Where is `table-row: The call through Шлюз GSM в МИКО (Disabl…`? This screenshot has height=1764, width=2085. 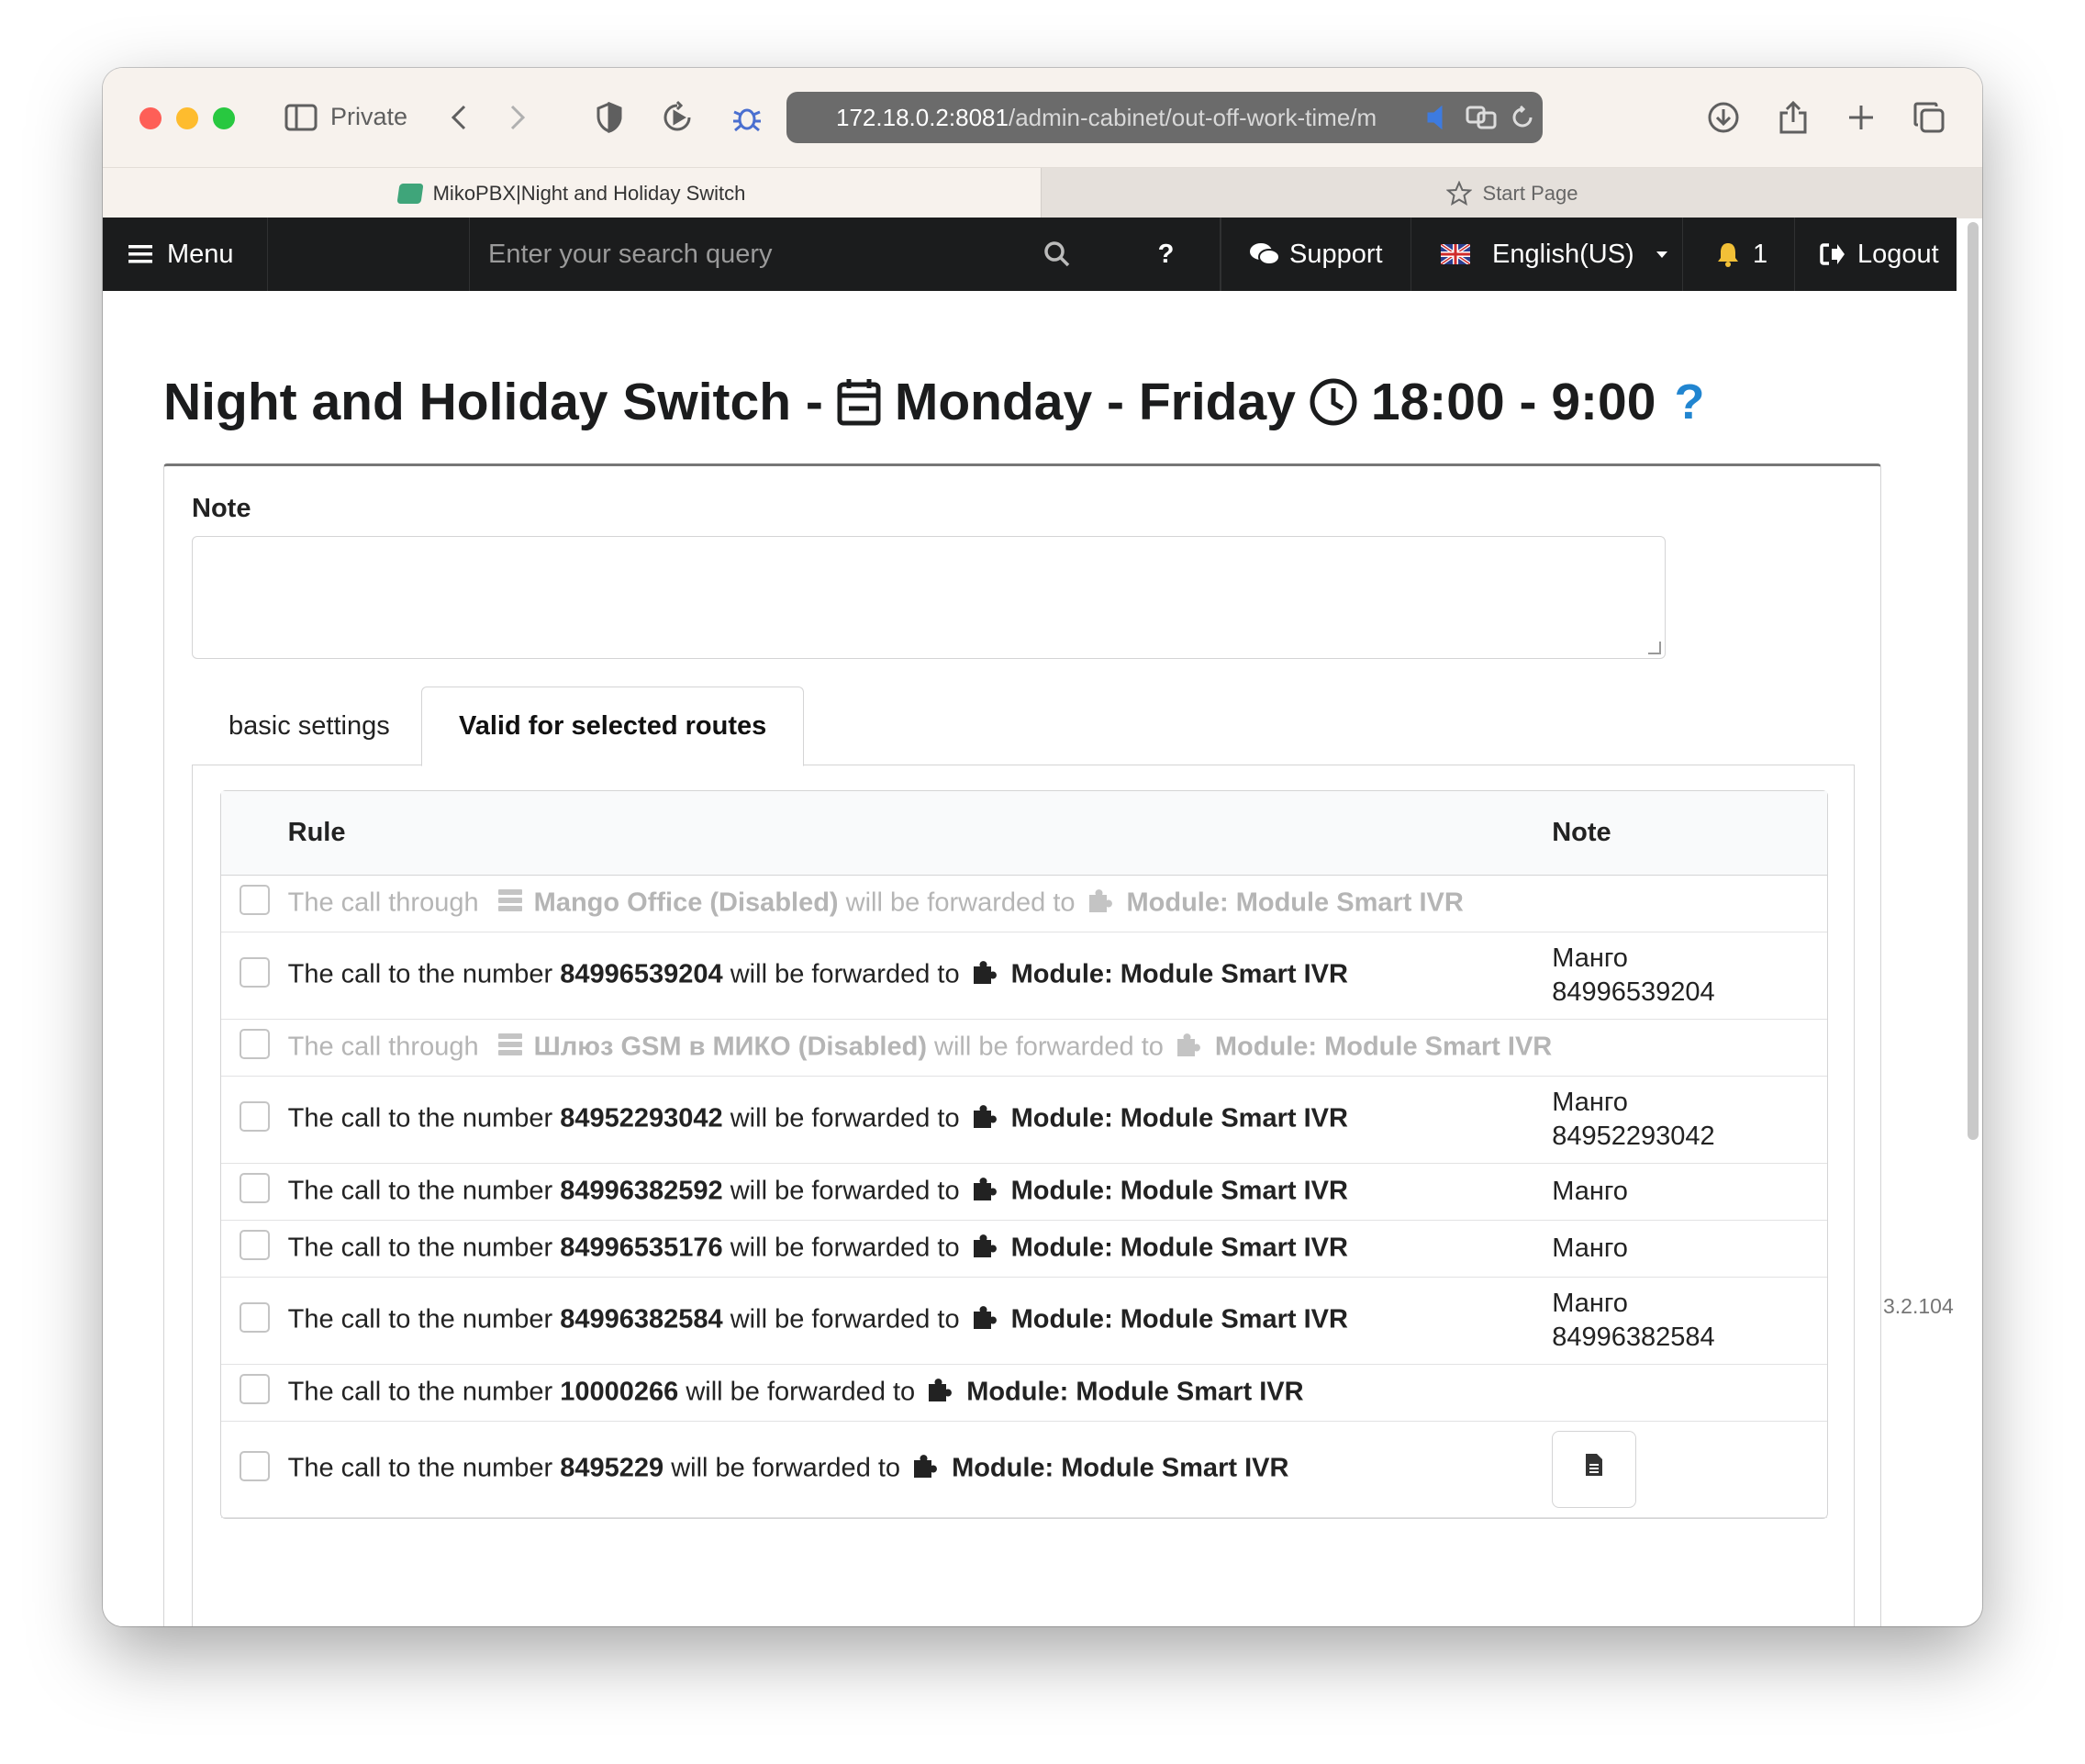 table-row: The call through Шлюз GSM в МИКО (Disabl… is located at coordinates (1024, 1048).